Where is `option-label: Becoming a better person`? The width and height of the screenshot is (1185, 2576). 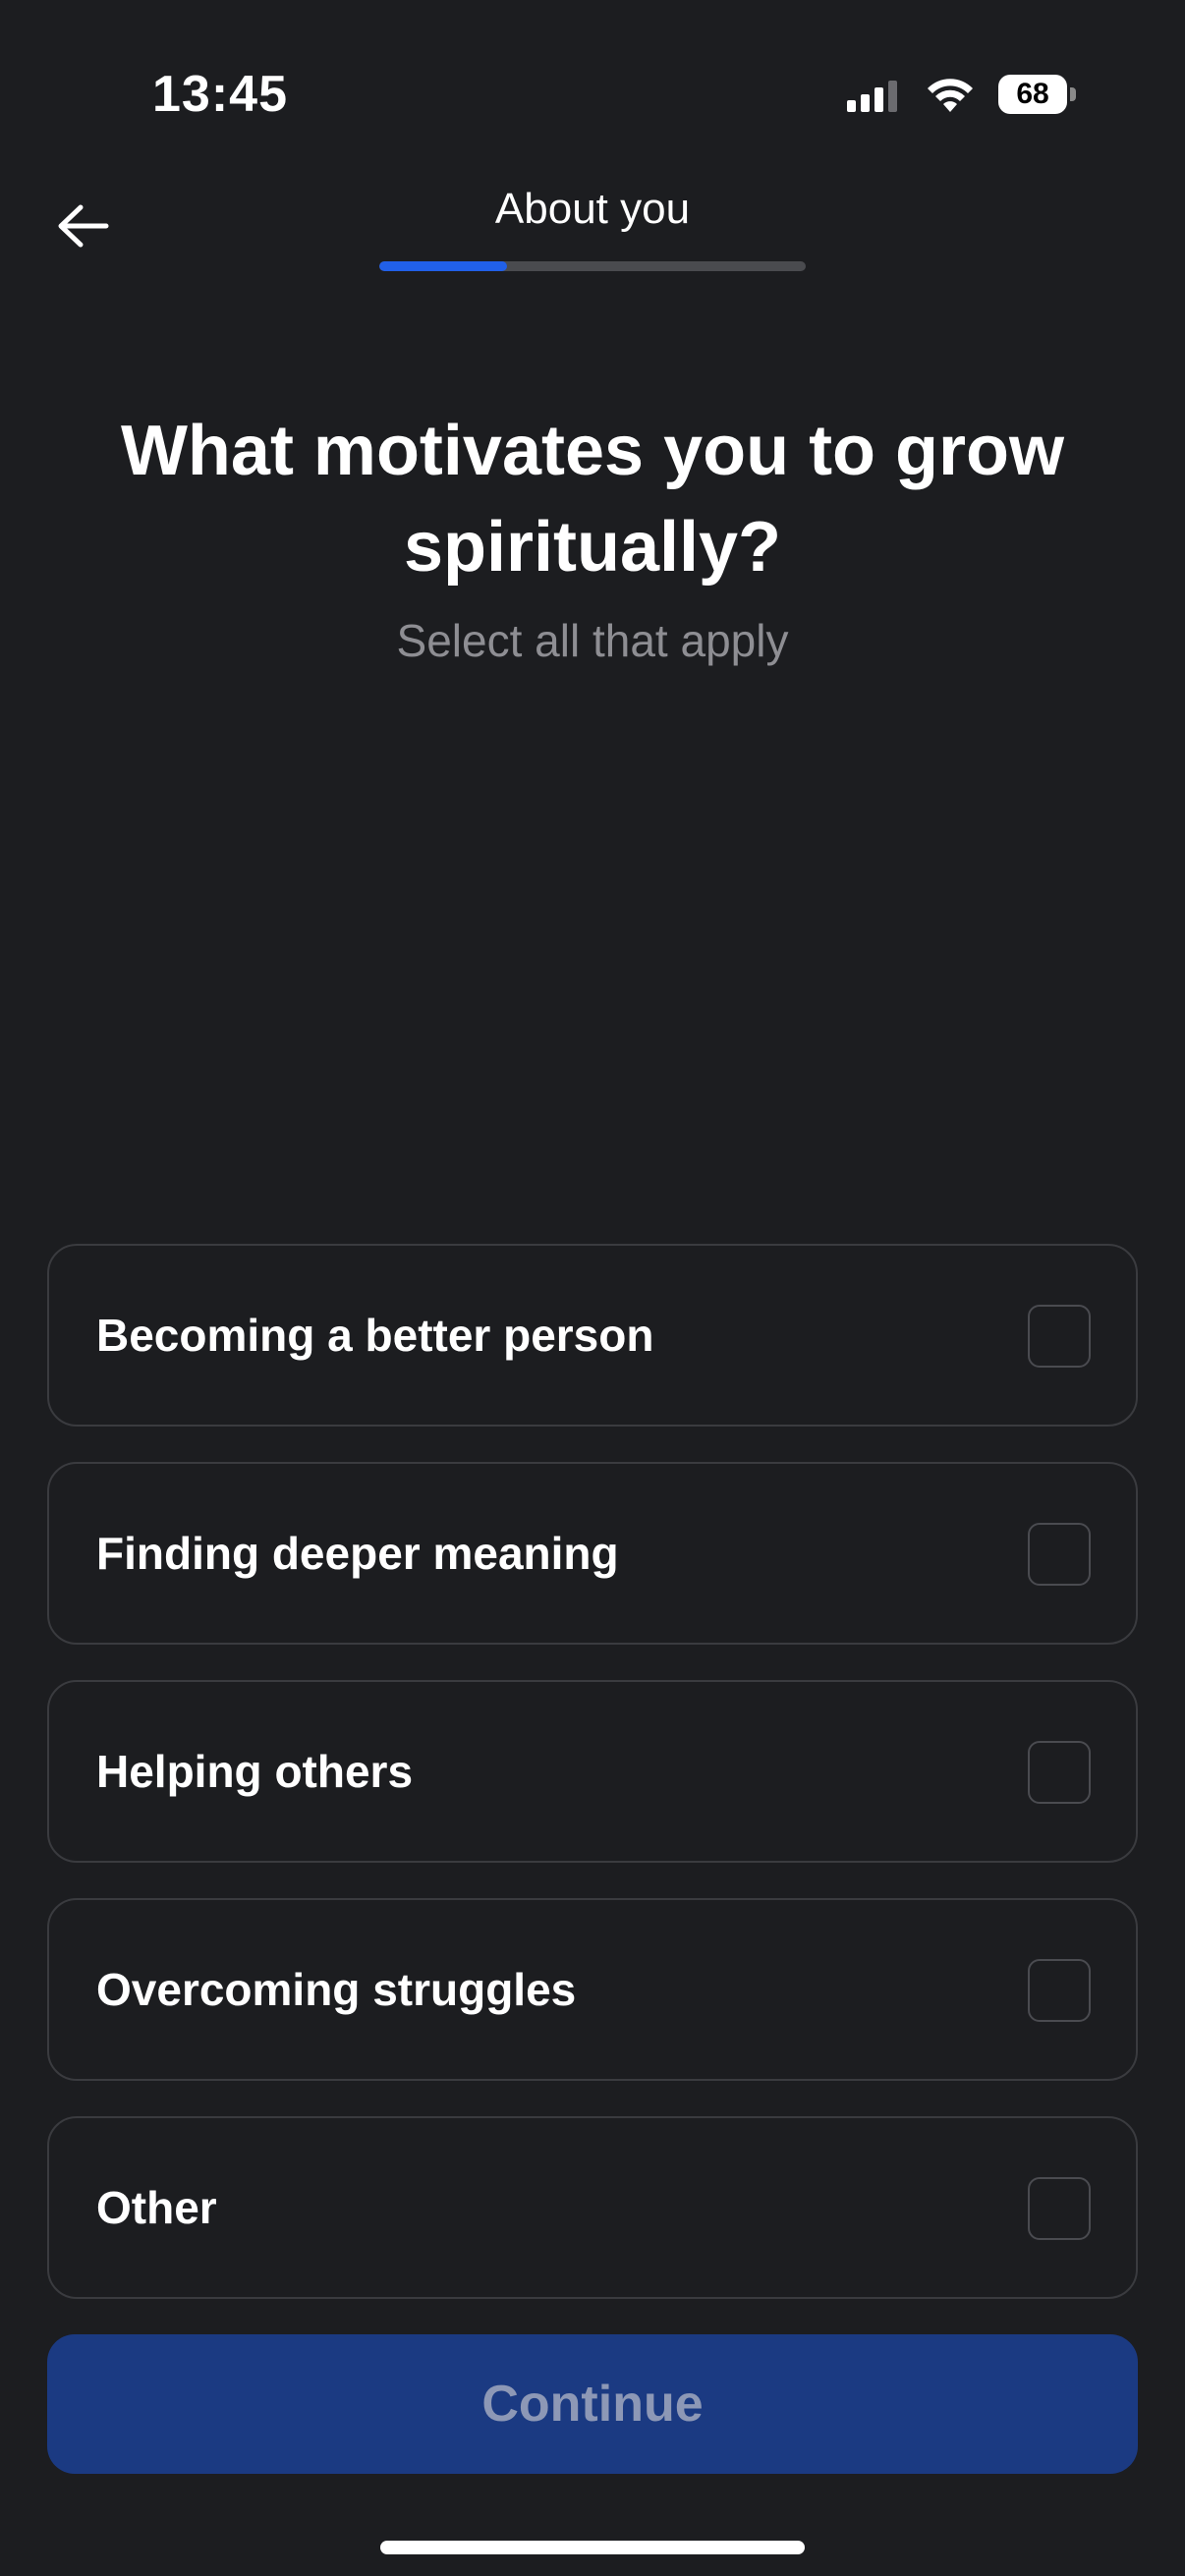
option-label: Becoming a better person is located at coordinates (375, 1335).